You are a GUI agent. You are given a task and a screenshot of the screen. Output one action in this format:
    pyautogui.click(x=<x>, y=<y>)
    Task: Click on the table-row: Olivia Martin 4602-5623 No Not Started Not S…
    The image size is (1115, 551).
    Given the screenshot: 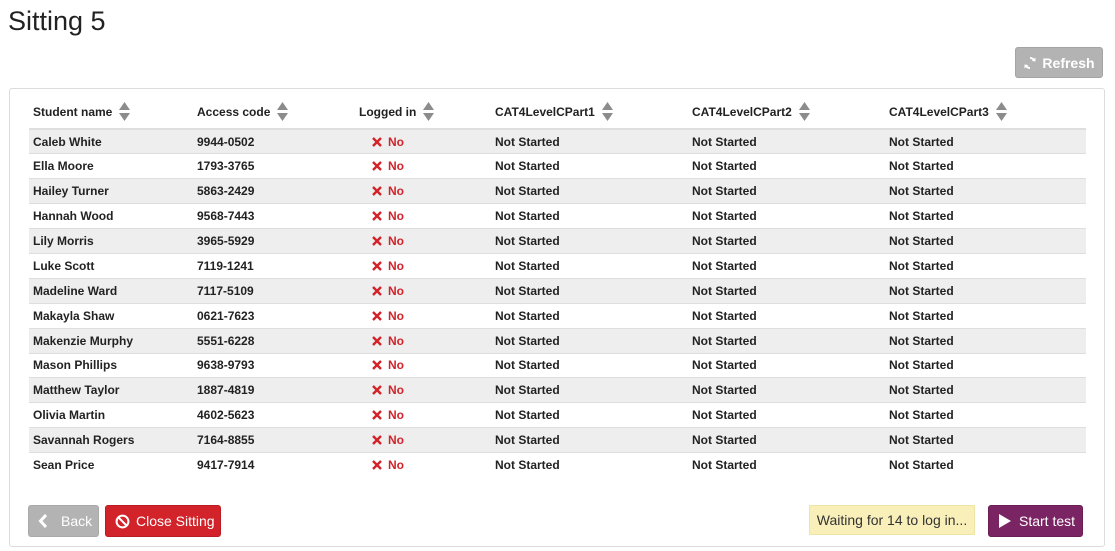 What is the action you would take?
    pyautogui.click(x=557, y=415)
    